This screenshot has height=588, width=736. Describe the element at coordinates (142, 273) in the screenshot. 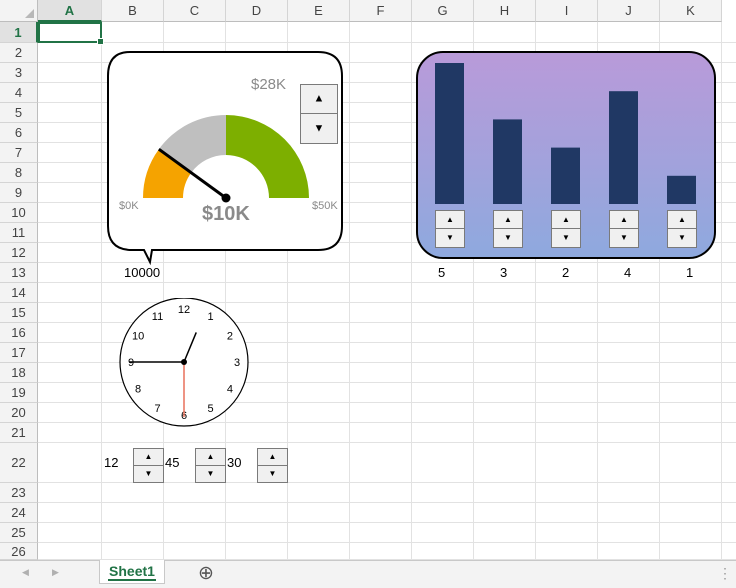

I see `gauge-value-cell: 10000` at that location.